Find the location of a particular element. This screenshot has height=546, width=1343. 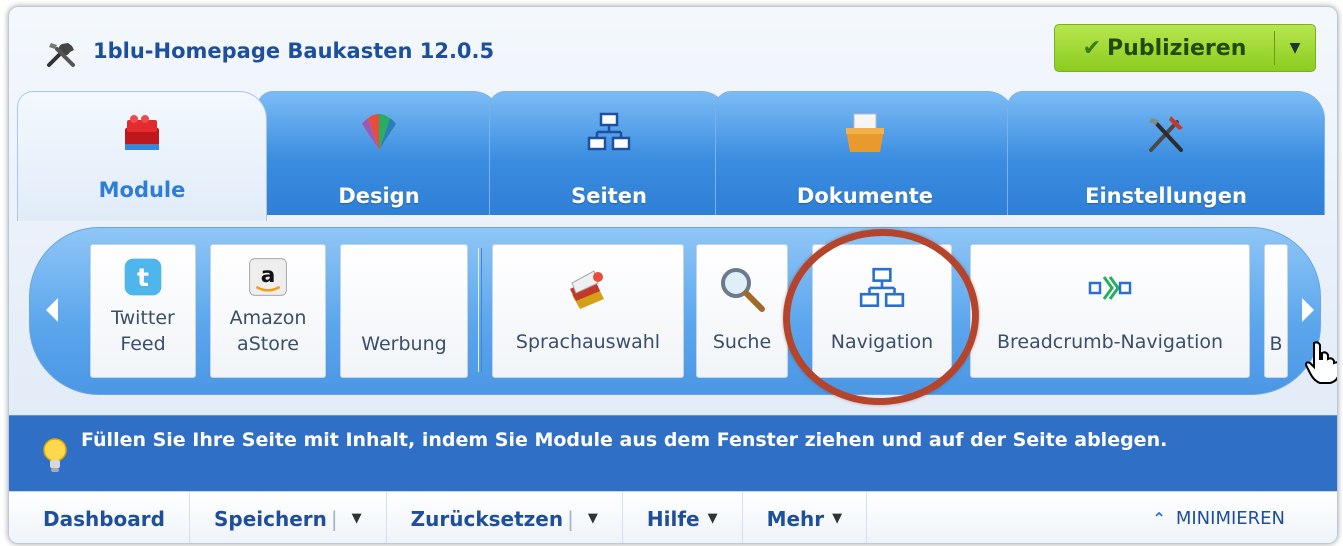

menu-speichern: Speichern | ▼ is located at coordinates (288, 517).